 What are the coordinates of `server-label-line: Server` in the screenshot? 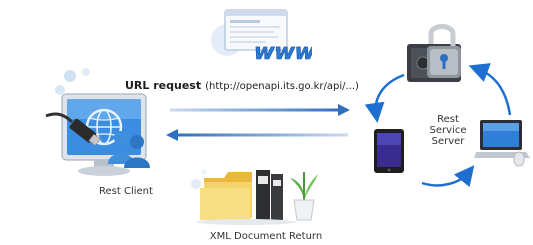 It's located at (448, 141).